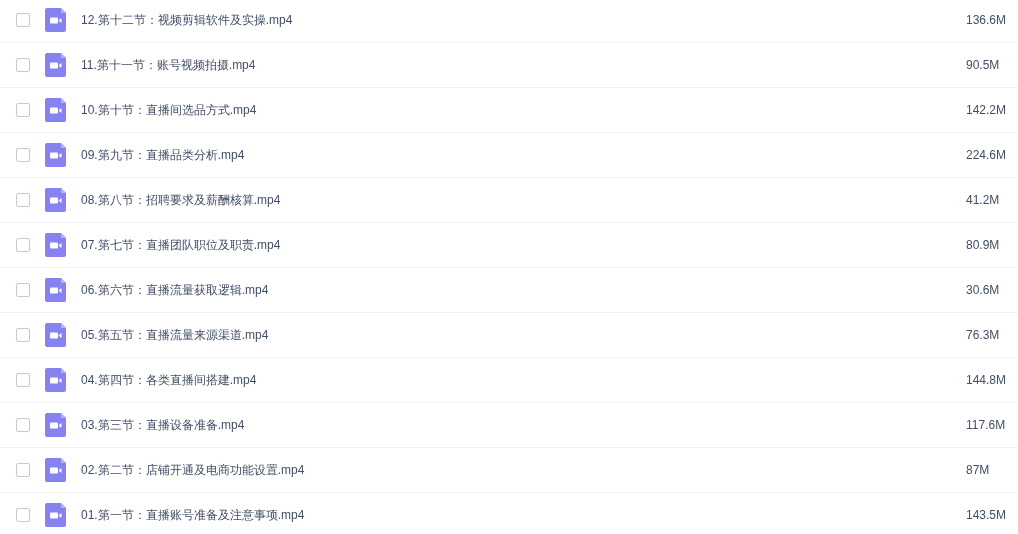 The height and width of the screenshot is (534, 1018). What do you see at coordinates (523, 200) in the screenshot?
I see `file-name: 08.第八节：招聘要求及薪酬核算.mp4` at bounding box center [523, 200].